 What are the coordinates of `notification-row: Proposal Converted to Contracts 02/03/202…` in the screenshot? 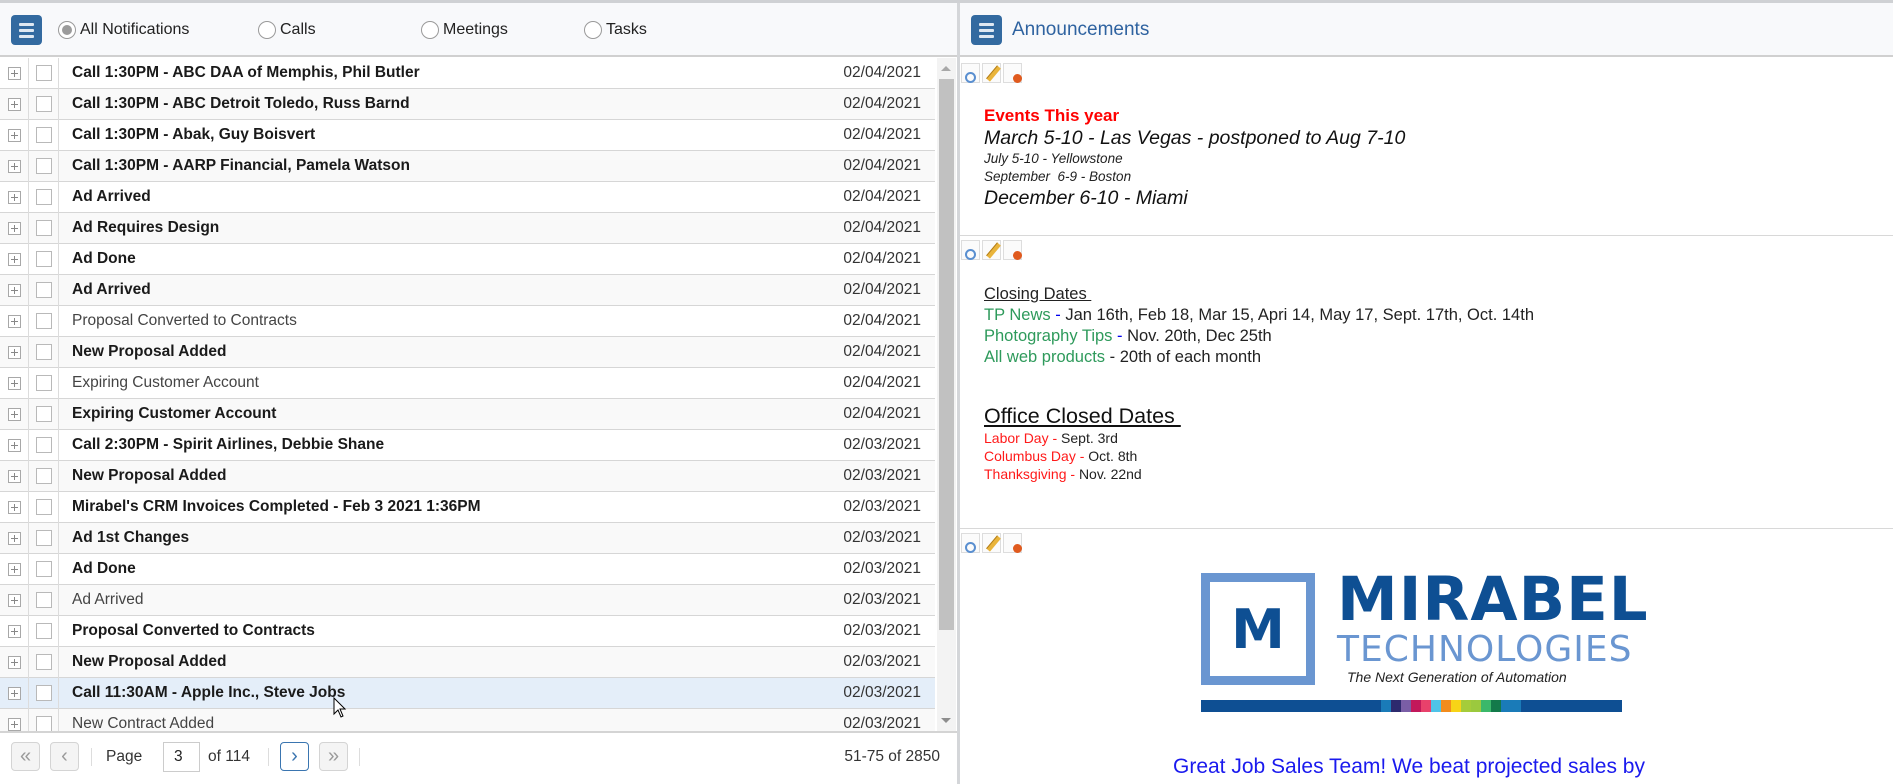 It's located at (467, 631).